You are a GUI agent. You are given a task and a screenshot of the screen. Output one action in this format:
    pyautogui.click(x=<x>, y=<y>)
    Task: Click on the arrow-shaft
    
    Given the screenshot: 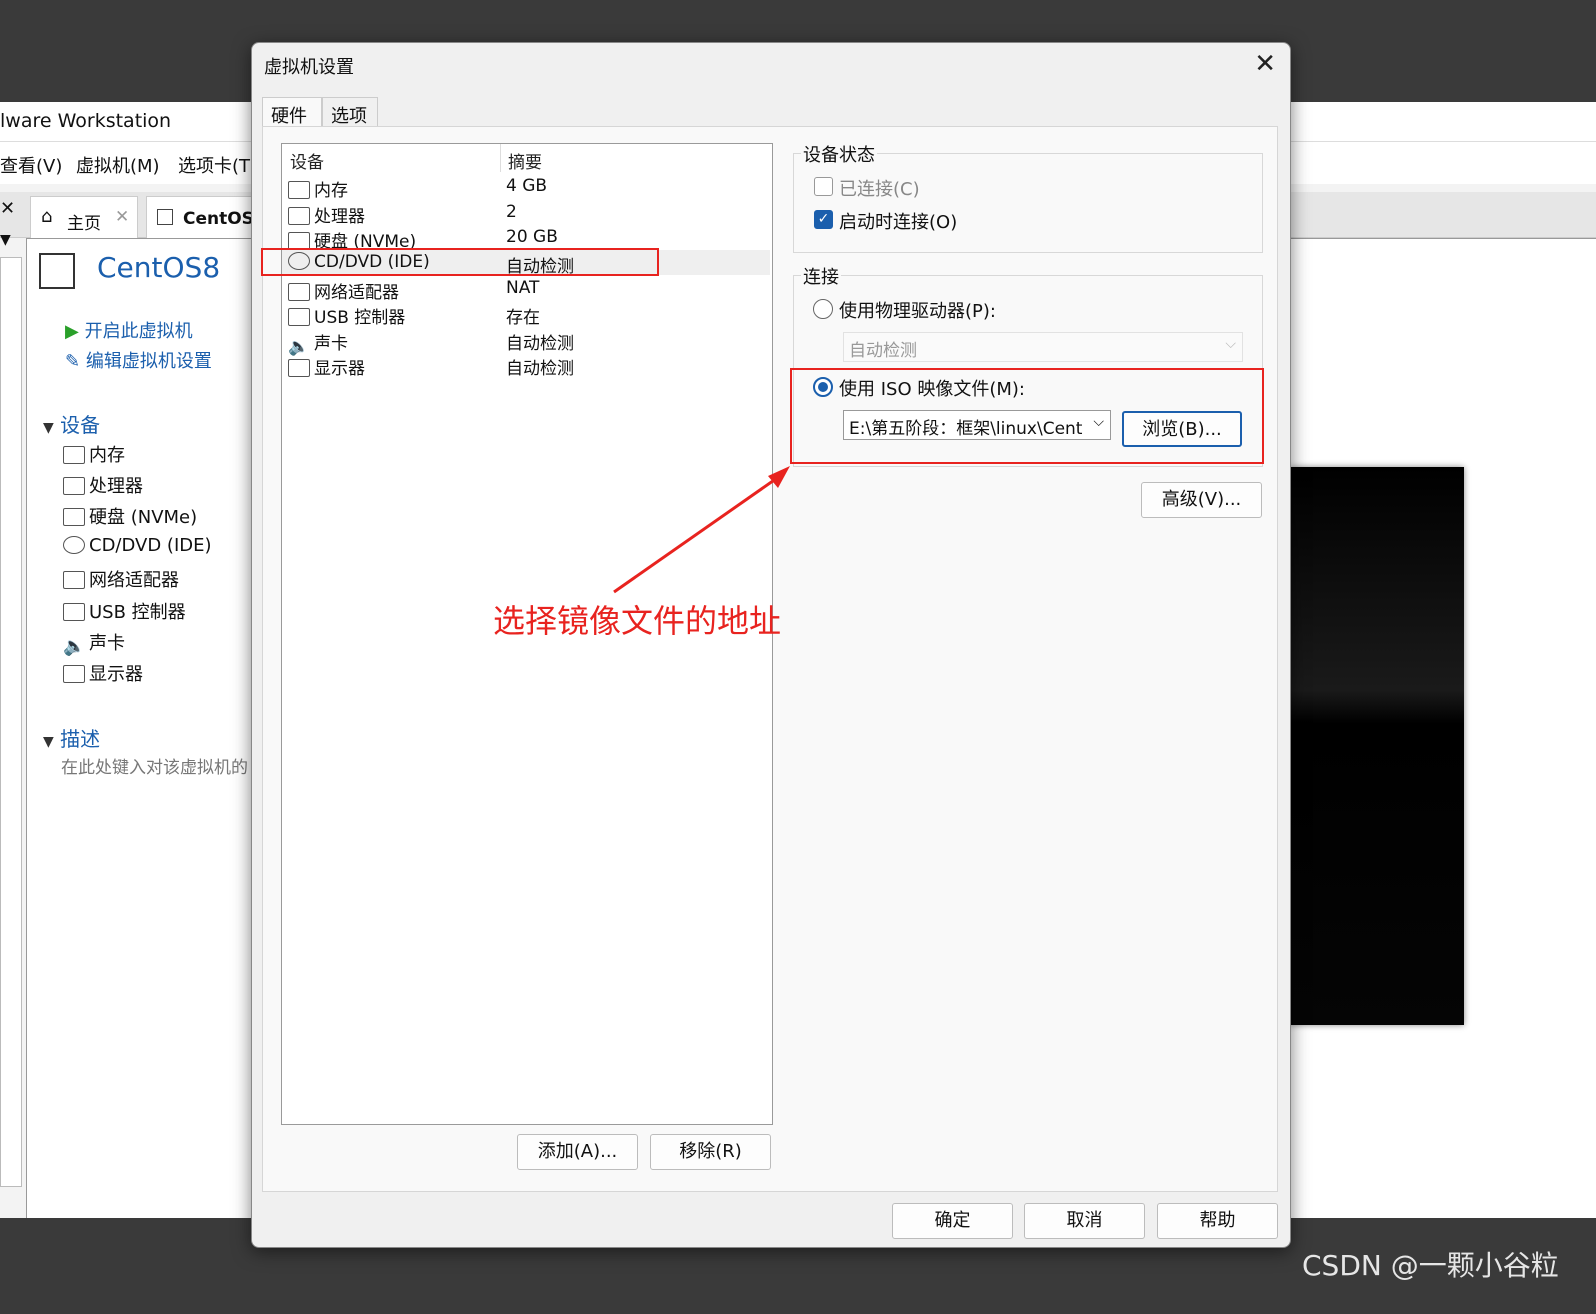 What is the action you would take?
    pyautogui.click(x=697, y=534)
    